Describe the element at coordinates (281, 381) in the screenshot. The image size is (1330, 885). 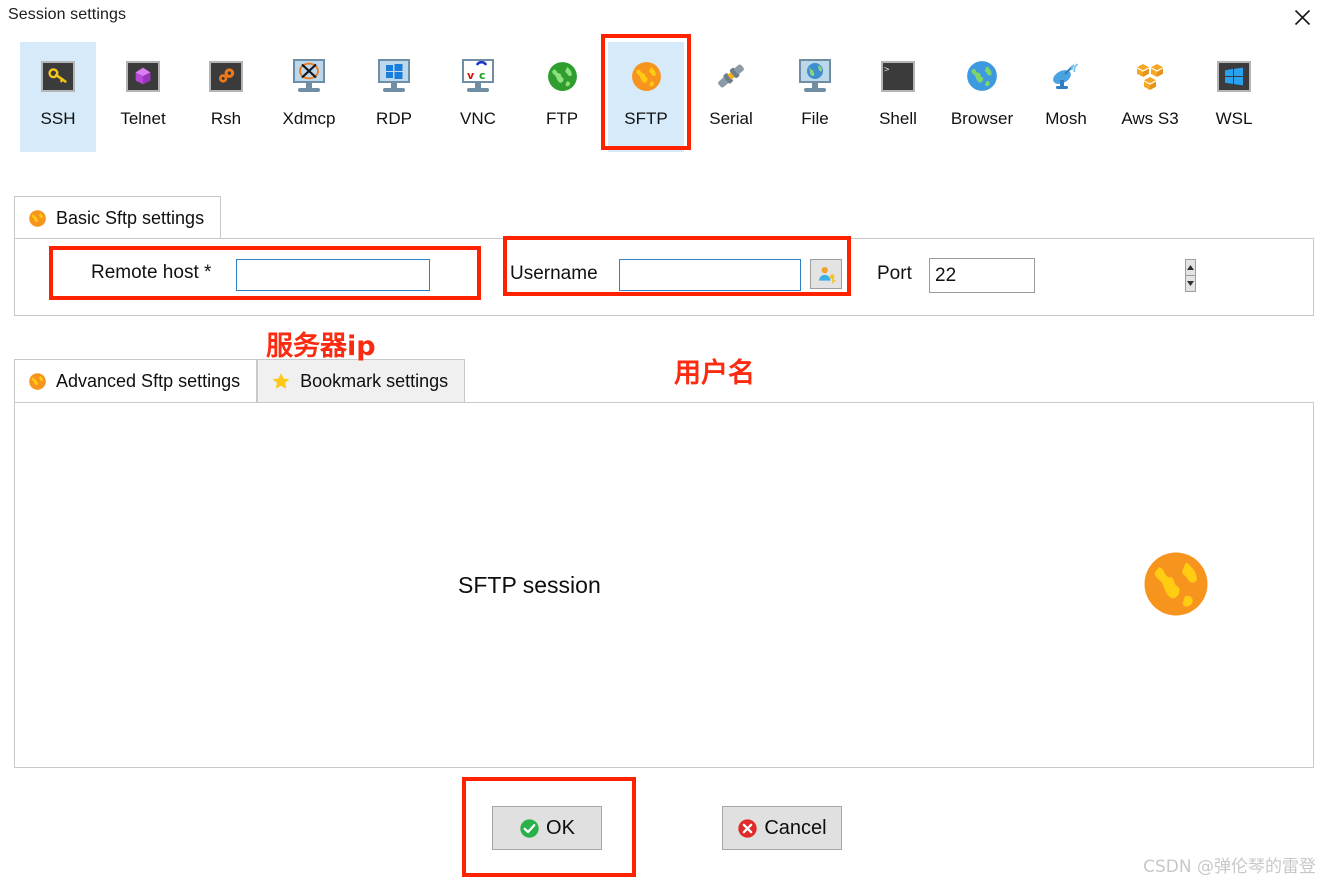
I see `yellow-star-icon` at that location.